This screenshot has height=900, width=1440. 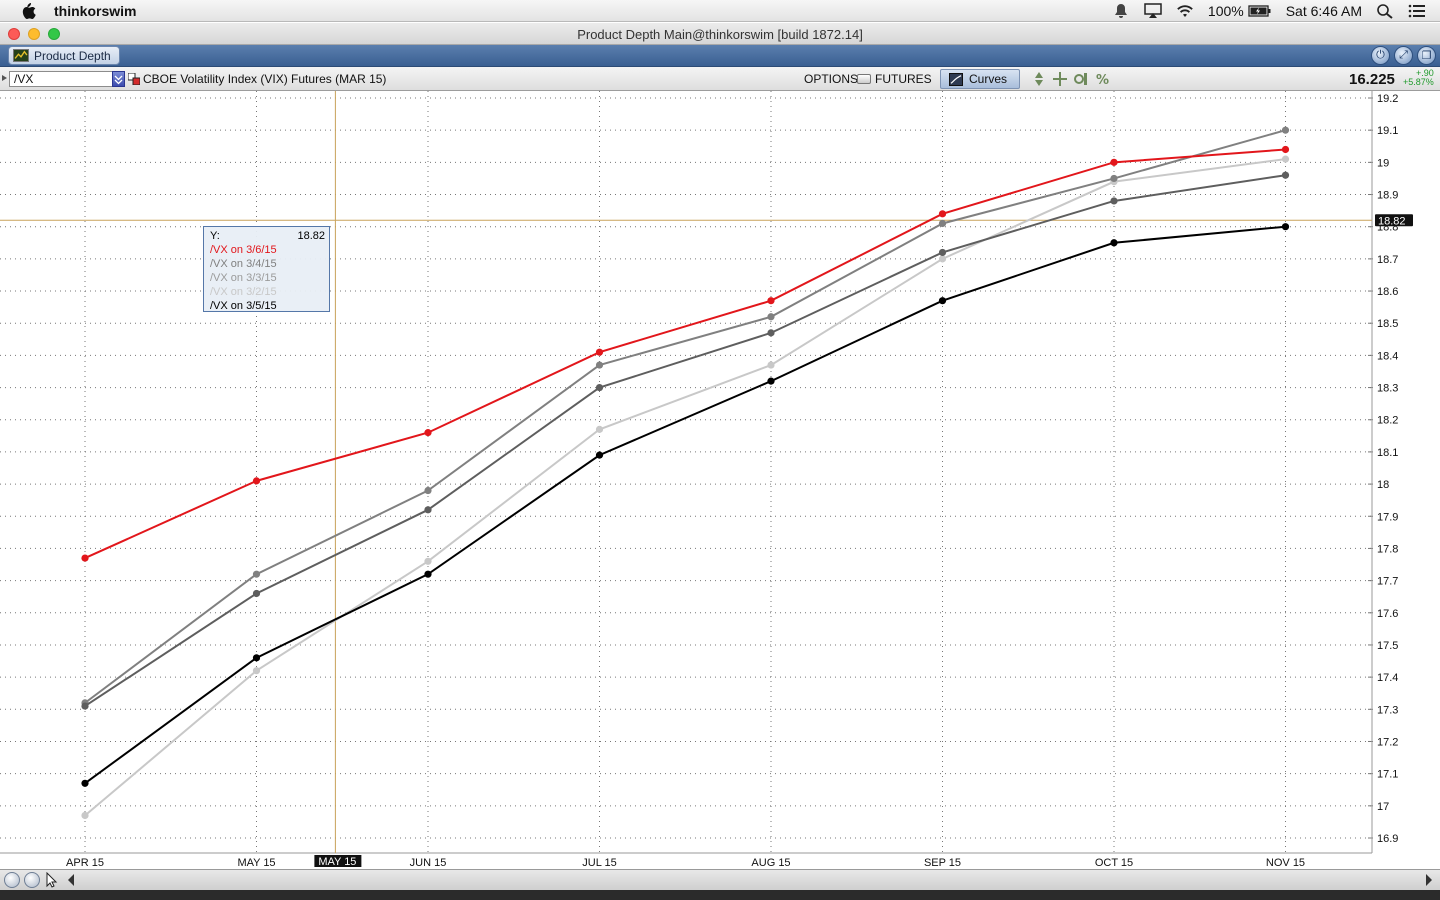 What do you see at coordinates (1114, 863) in the screenshot?
I see `x-tick-label: OCT 15` at bounding box center [1114, 863].